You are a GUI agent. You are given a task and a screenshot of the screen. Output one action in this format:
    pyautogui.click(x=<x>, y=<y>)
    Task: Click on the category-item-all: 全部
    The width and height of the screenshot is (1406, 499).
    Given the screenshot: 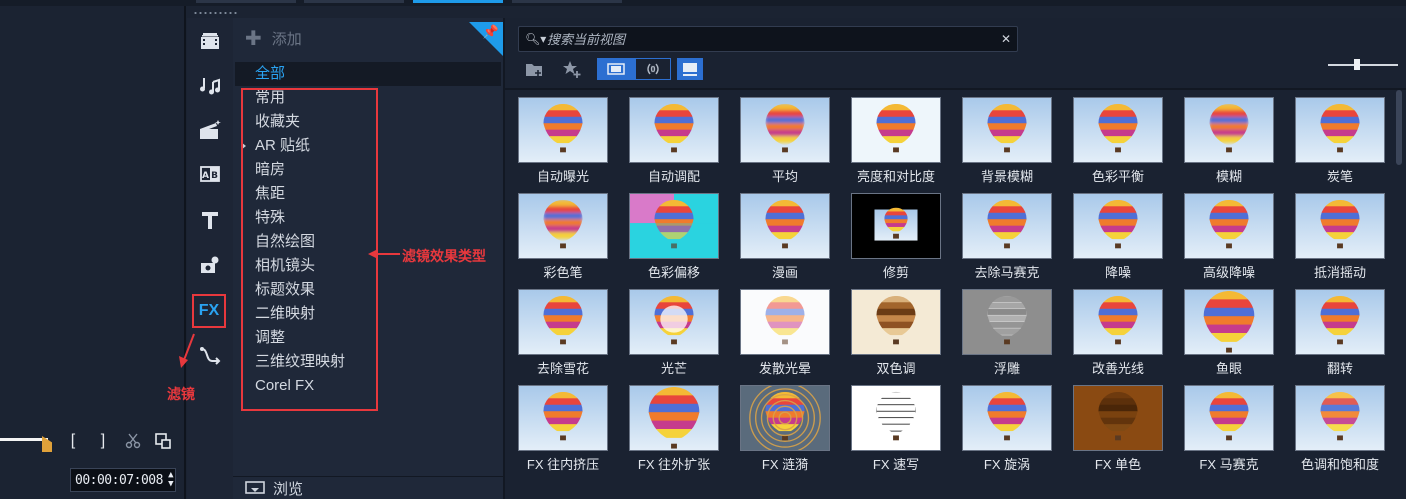 What is the action you would take?
    pyautogui.click(x=300, y=74)
    